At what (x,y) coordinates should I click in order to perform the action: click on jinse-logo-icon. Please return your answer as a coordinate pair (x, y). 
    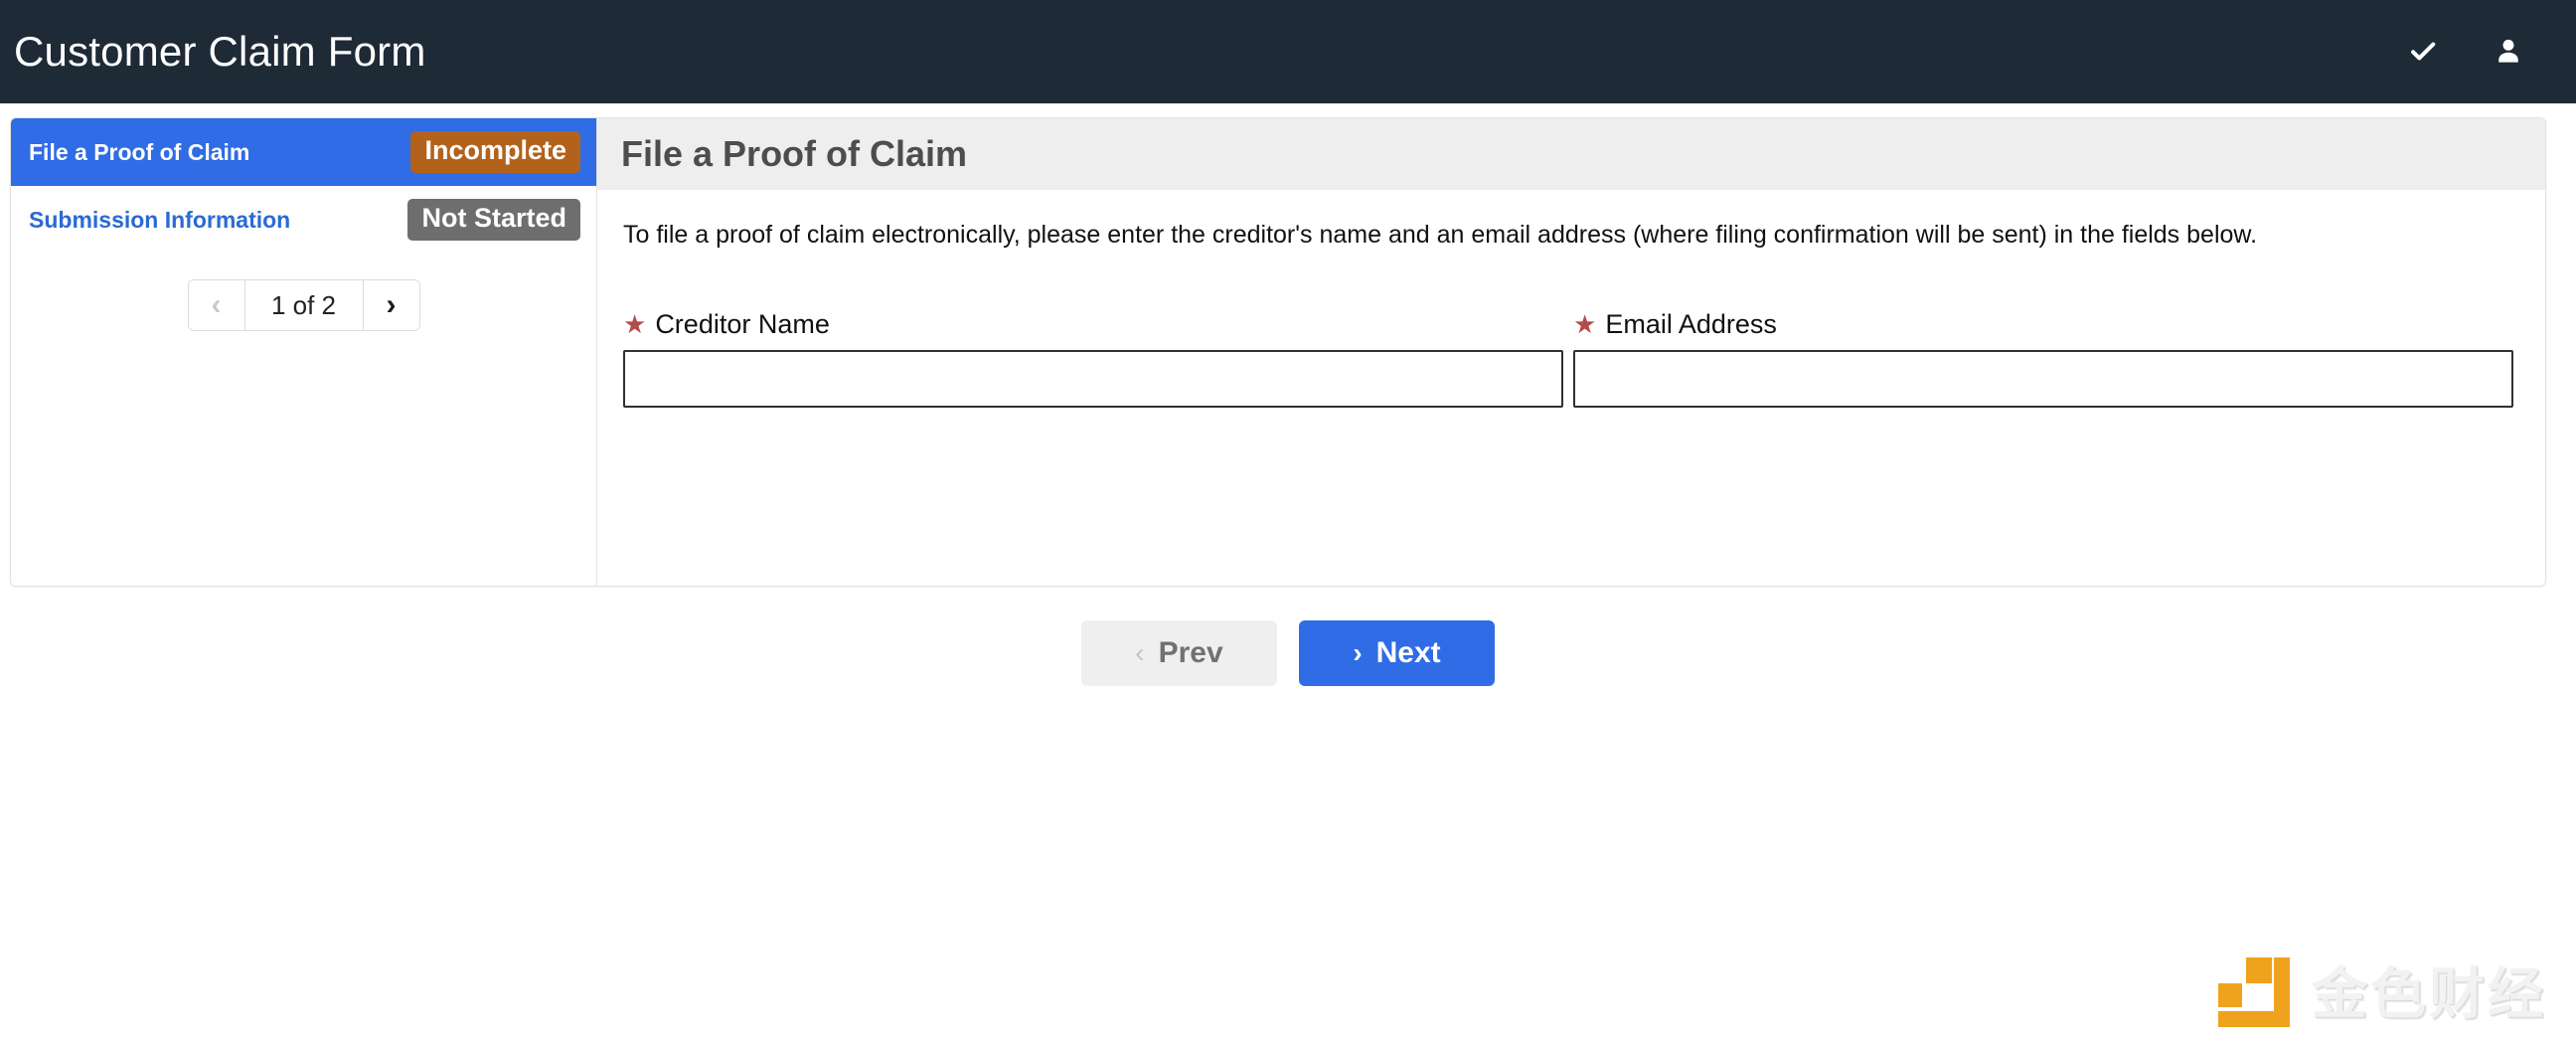
    Looking at the image, I should click on (2253, 990).